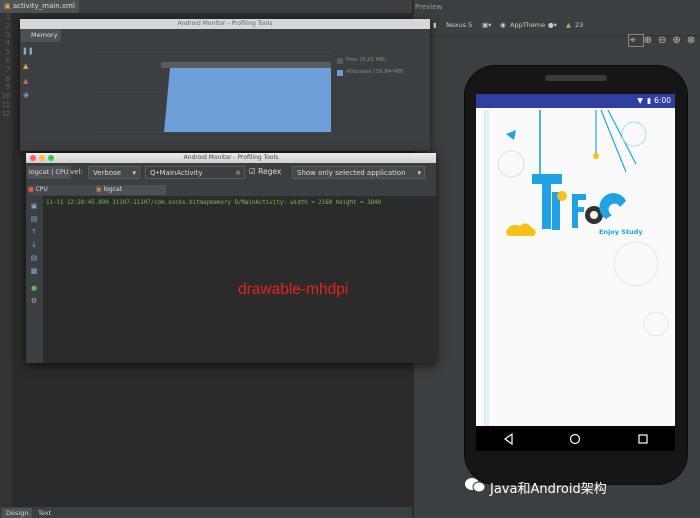 The image size is (700, 518). Describe the element at coordinates (7, 87) in the screenshot. I see `line-number: 9` at that location.